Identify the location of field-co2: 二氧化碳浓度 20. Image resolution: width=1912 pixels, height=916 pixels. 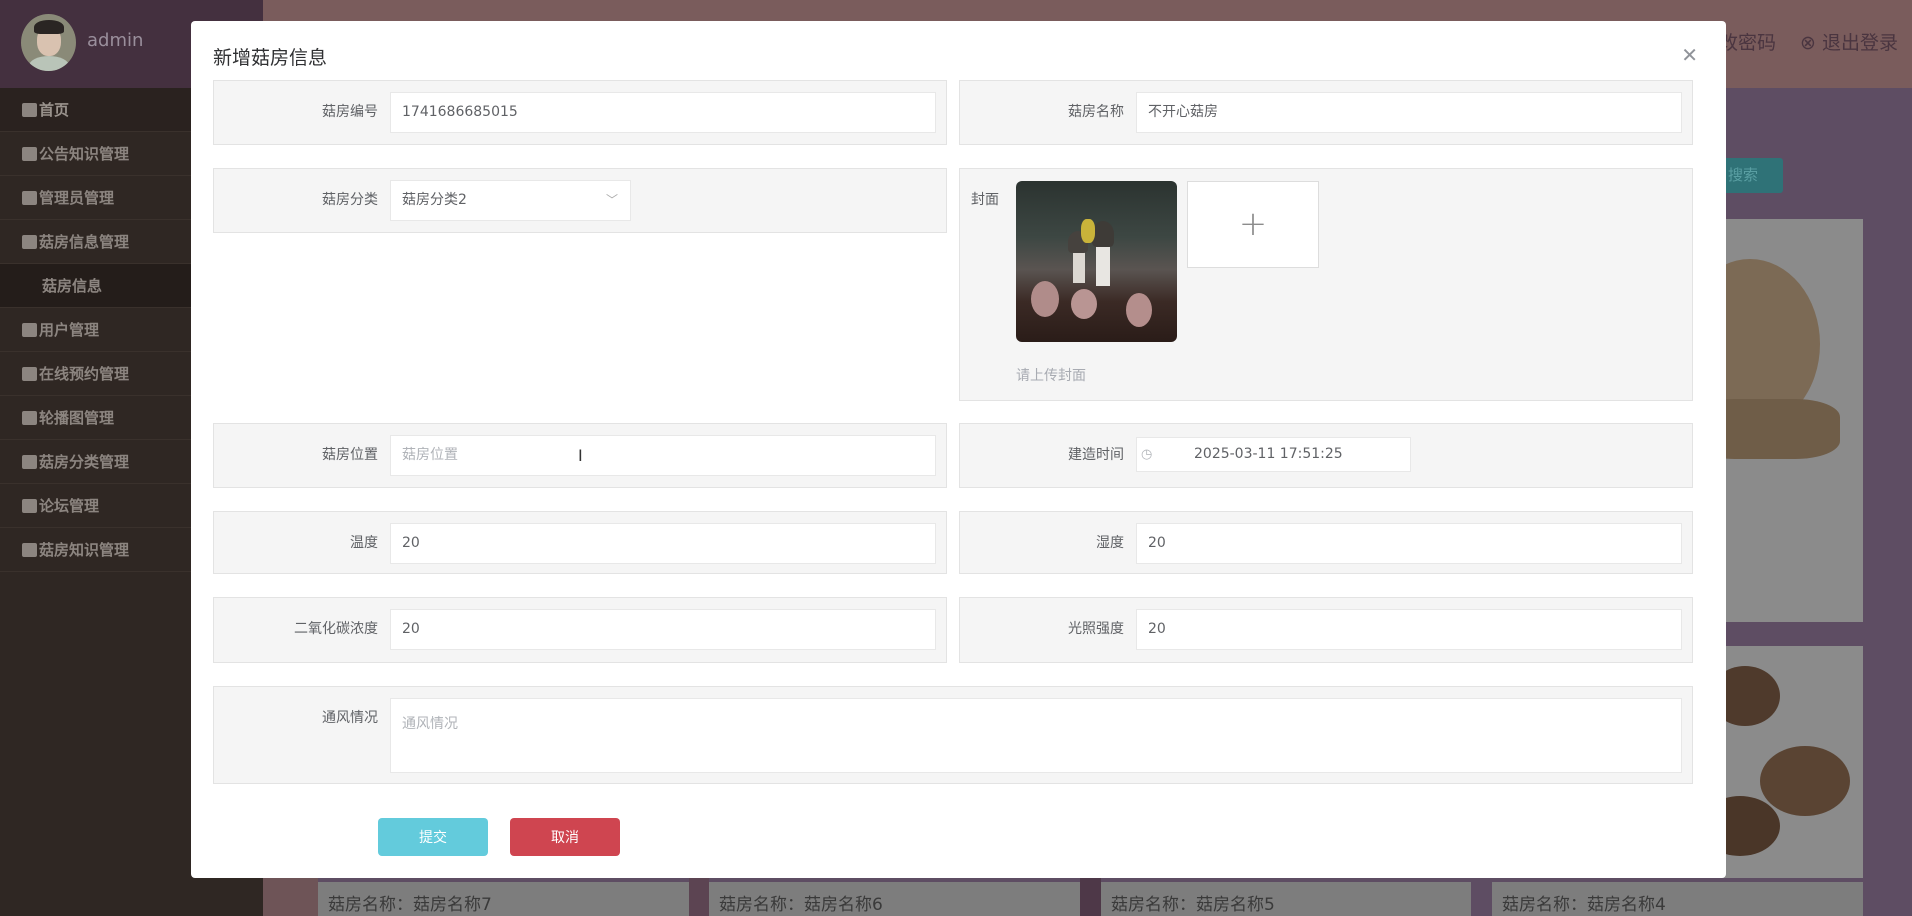
(580, 630).